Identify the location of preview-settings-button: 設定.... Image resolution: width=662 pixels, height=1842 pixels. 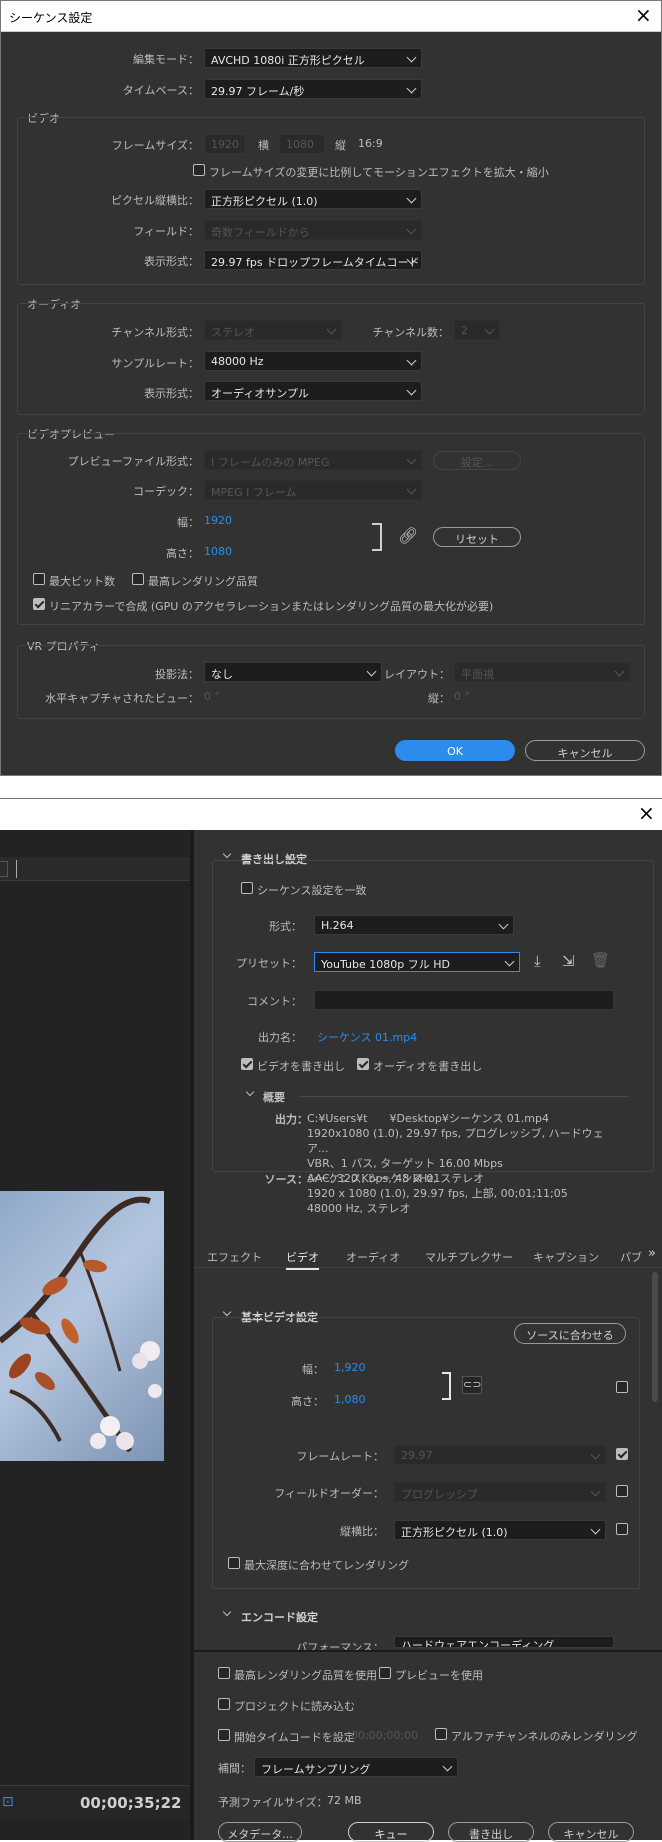
(477, 460).